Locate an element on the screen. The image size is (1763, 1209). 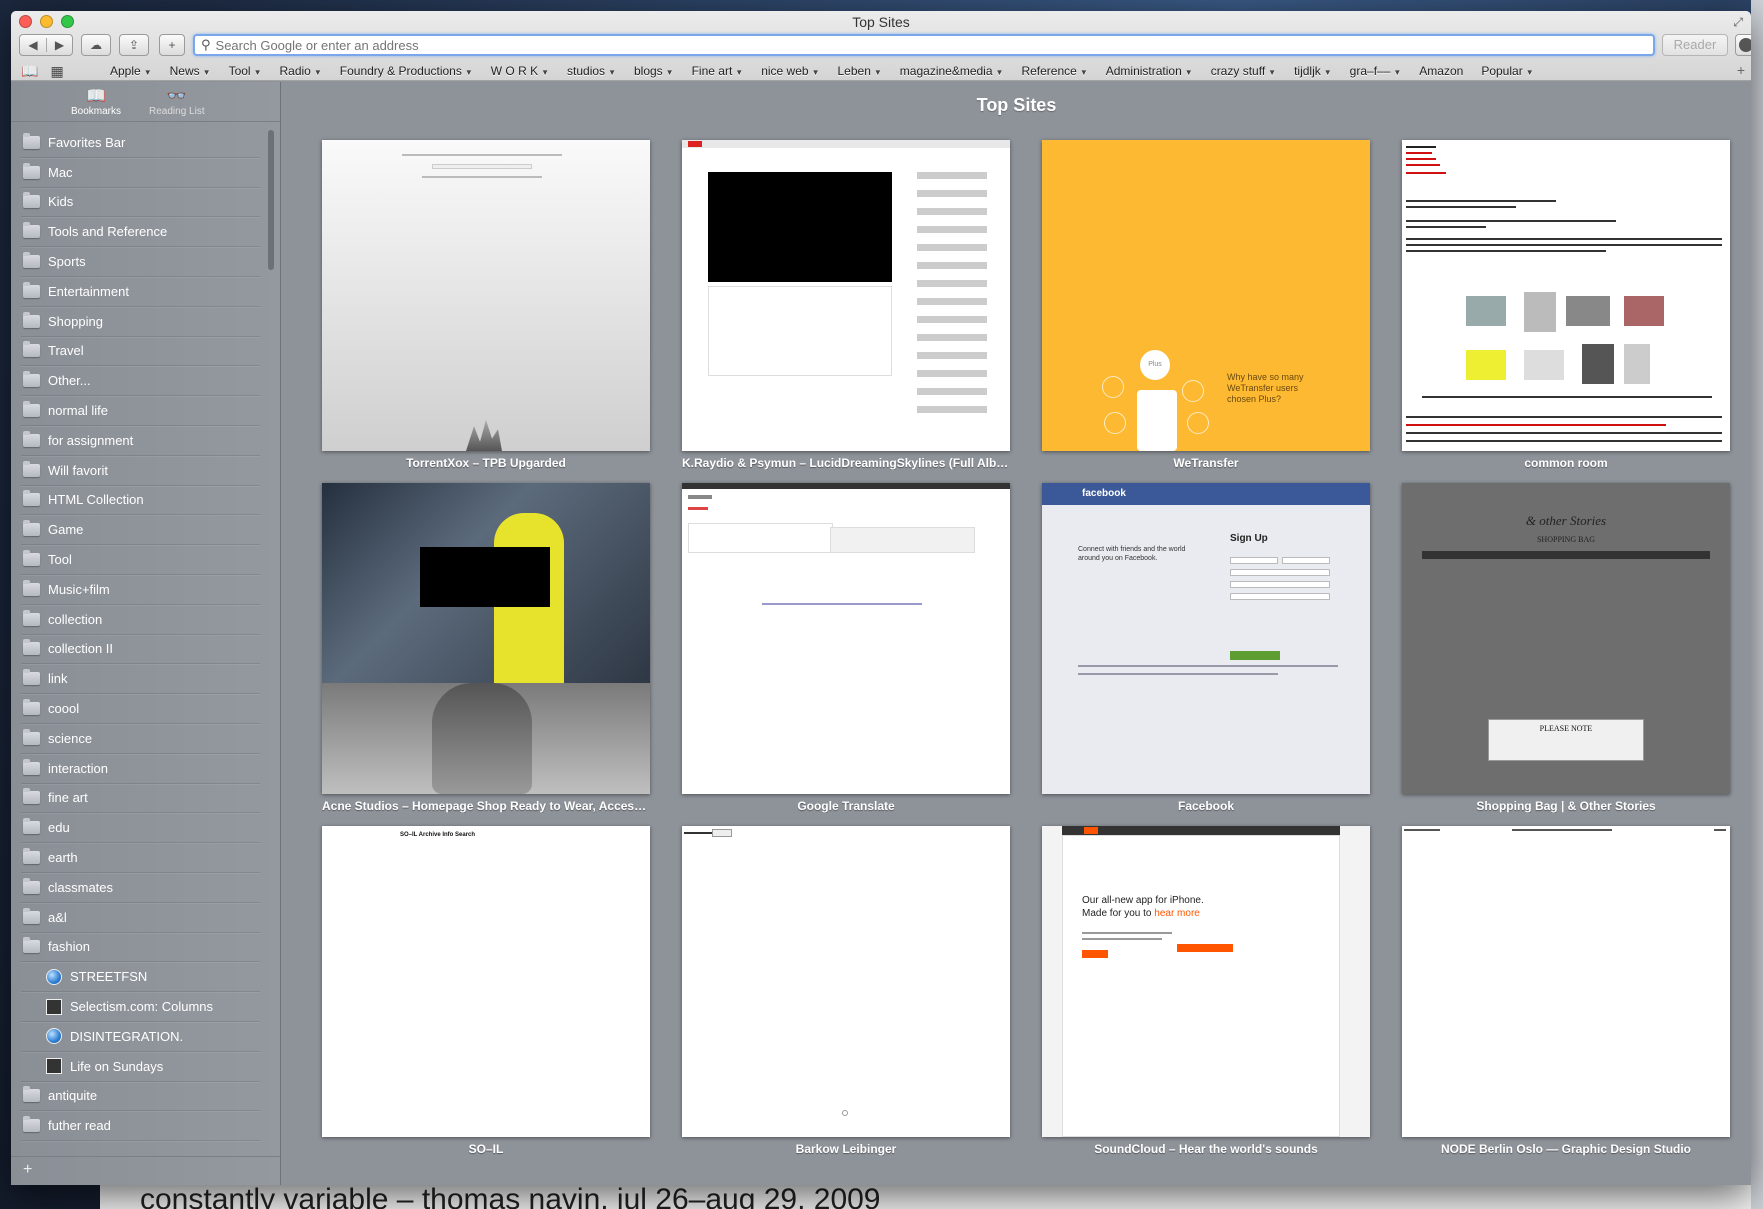
sidebar-folder: futher read is located at coordinates (140, 1126).